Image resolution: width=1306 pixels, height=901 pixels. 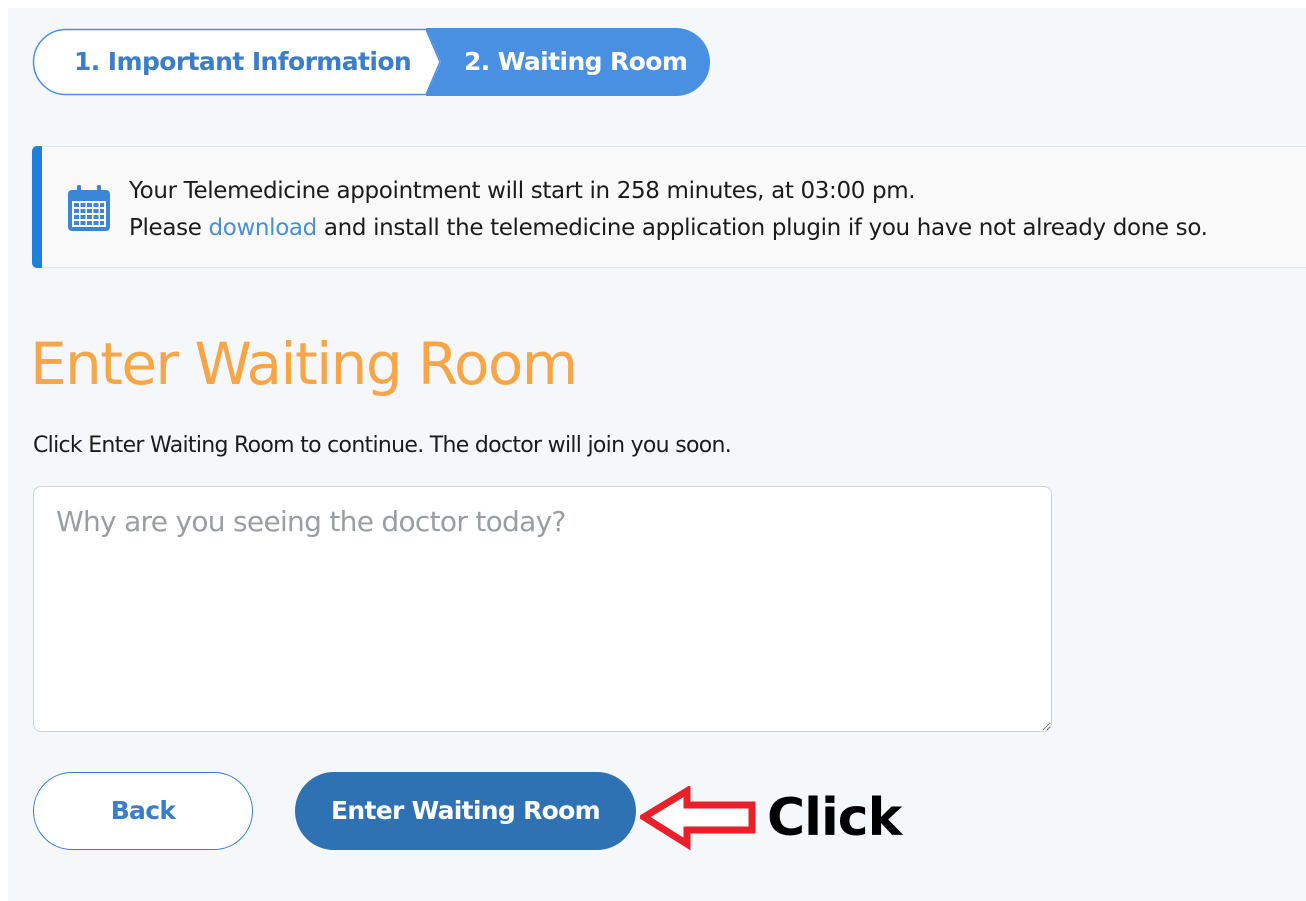 I want to click on enter-waiting-room-button: Enter Waiting Room, so click(x=465, y=811).